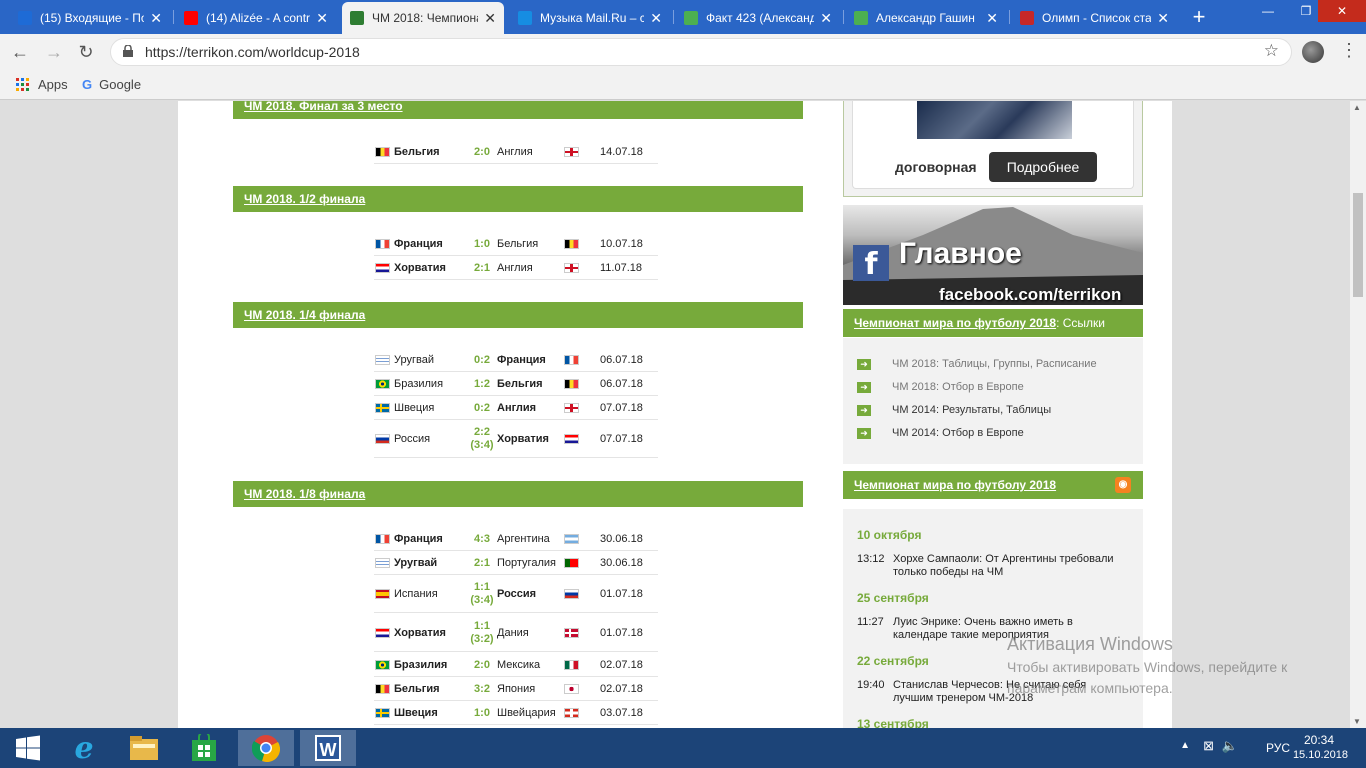 Image resolution: width=1366 pixels, height=768 pixels. I want to click on profile-avatar, so click(1313, 52).